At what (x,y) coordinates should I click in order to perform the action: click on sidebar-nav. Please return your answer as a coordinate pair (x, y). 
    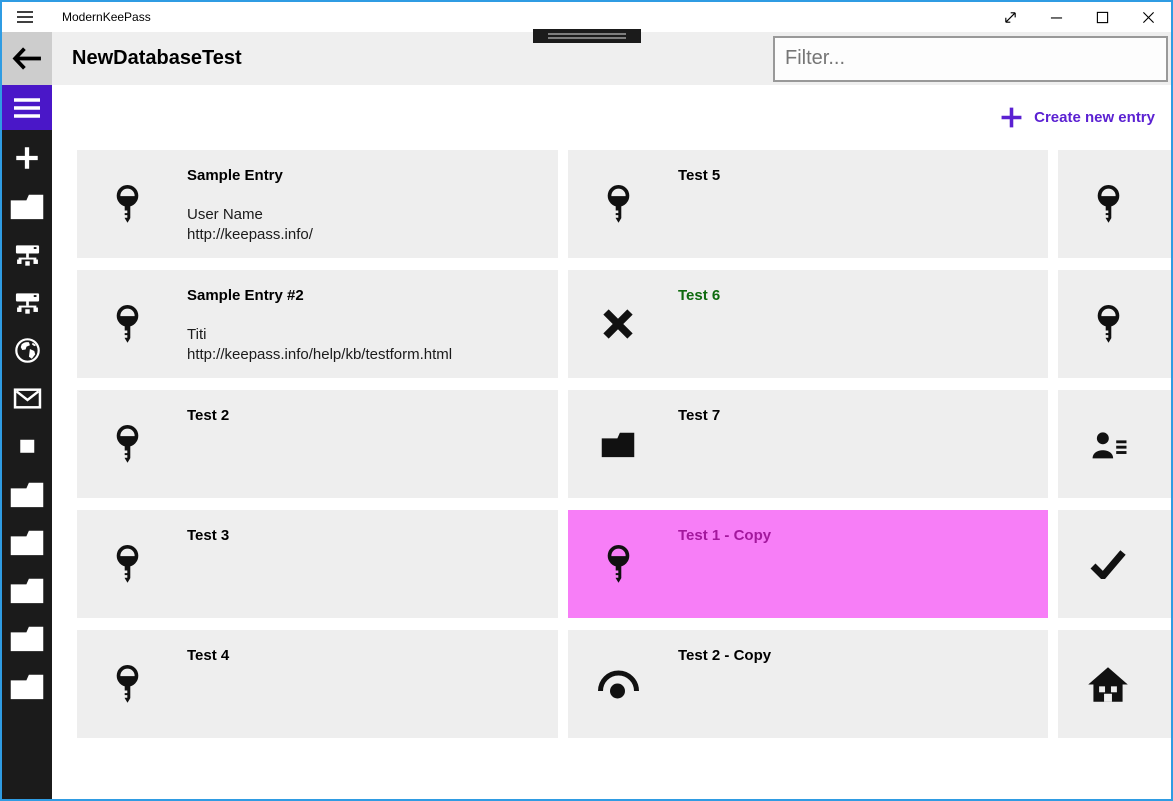
    Looking at the image, I should click on (27, 420).